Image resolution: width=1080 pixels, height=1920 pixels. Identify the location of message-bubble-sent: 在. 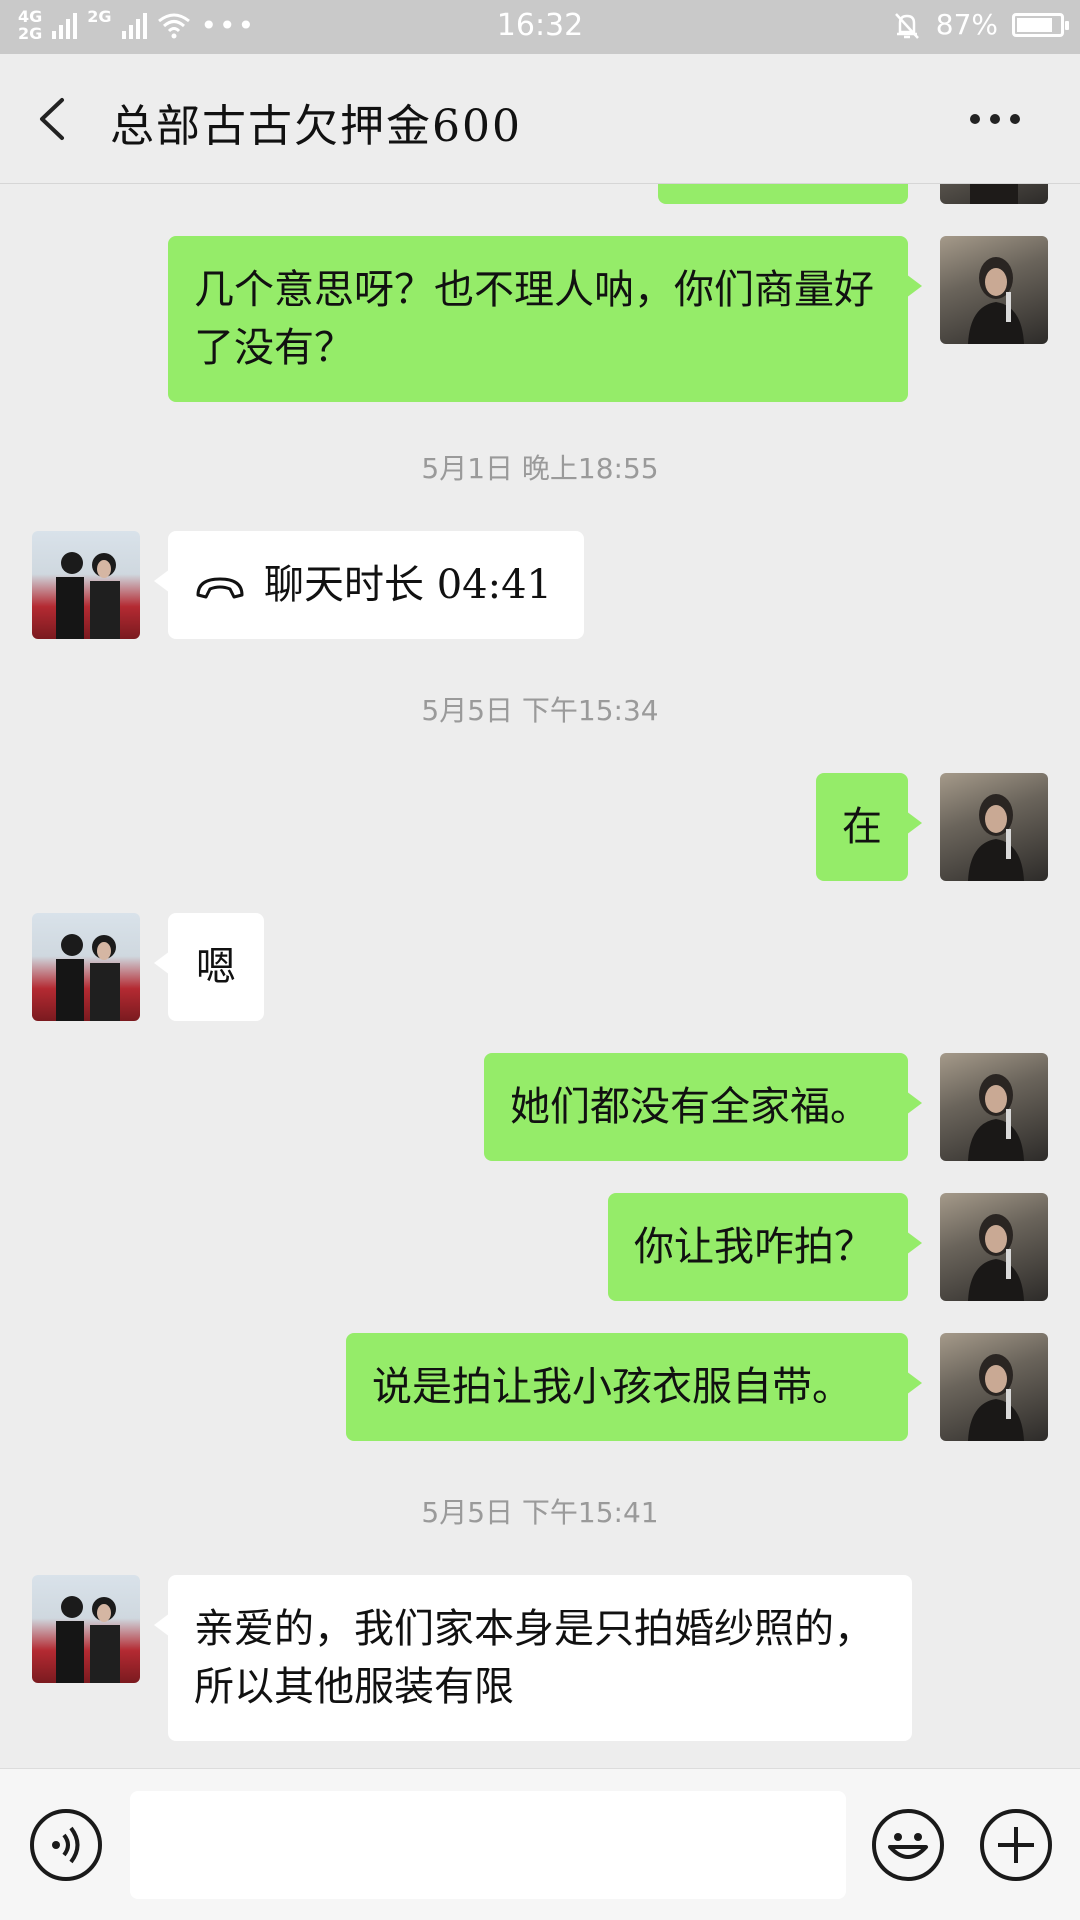
(869, 827).